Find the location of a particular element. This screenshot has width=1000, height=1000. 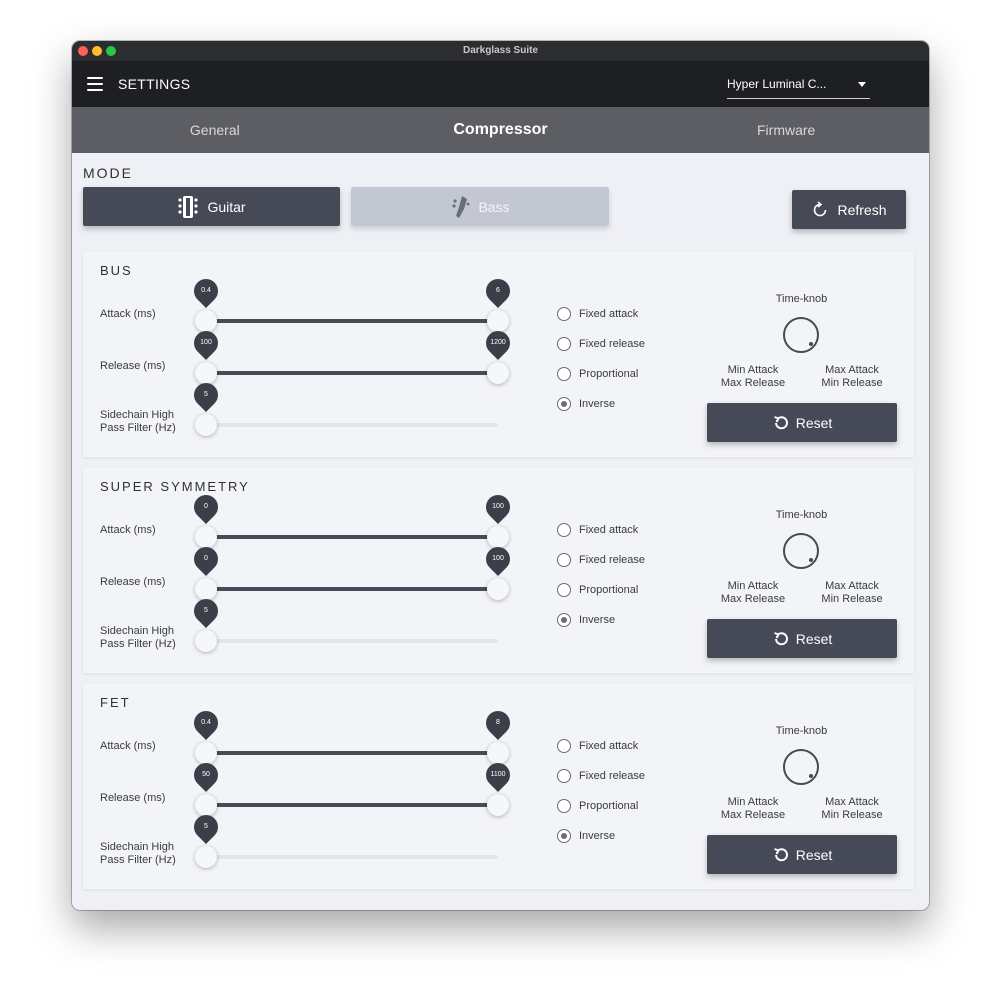

slider-high-value: 1200 is located at coordinates (498, 342).